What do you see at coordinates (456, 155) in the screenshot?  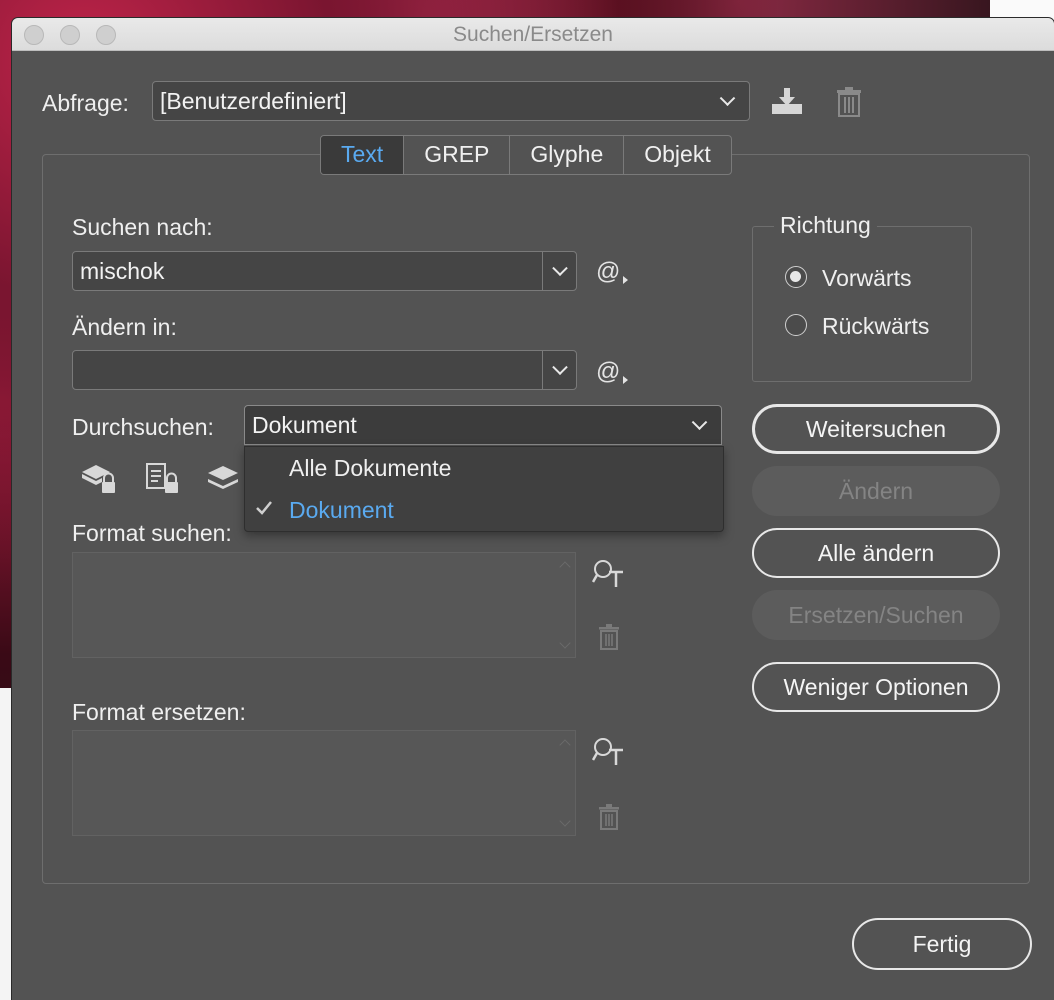 I see `tab-grep: GREP` at bounding box center [456, 155].